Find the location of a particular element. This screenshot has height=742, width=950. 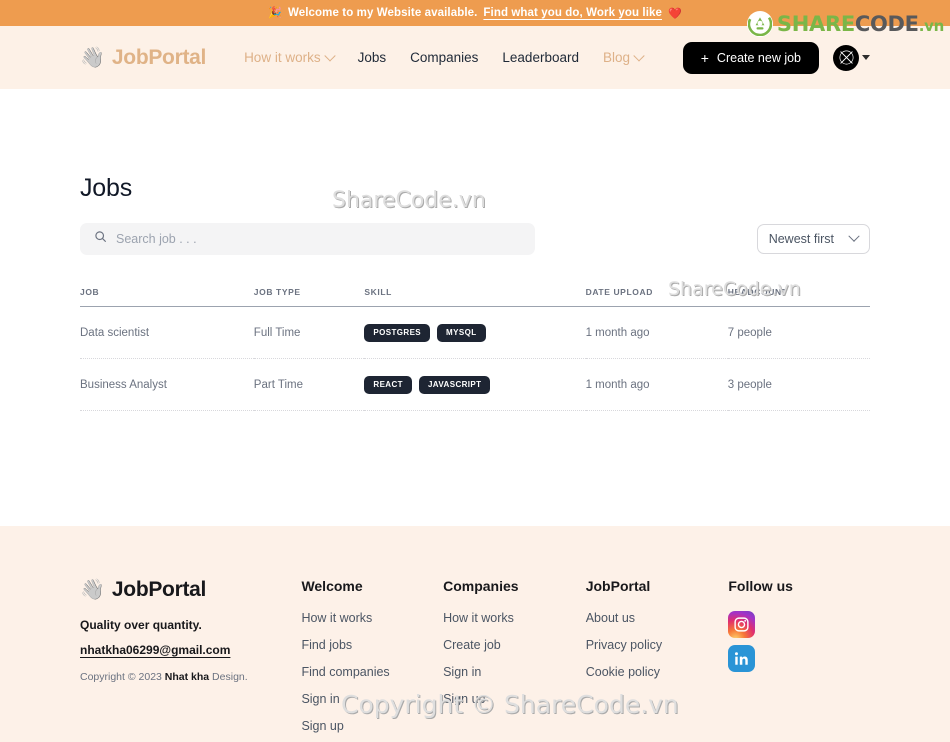

footer-brand-logo: 👋 JobPortal is located at coordinates (190, 590).